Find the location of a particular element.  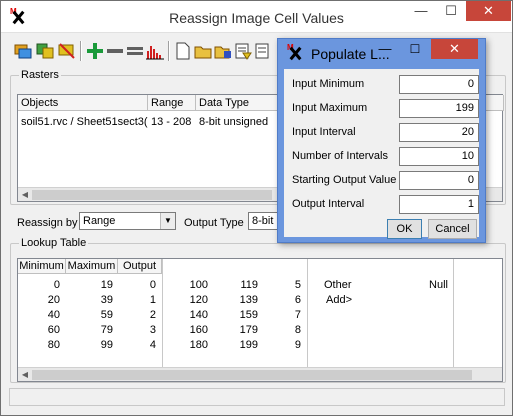

input-interval-label: Input Interval is located at coordinates (324, 132).